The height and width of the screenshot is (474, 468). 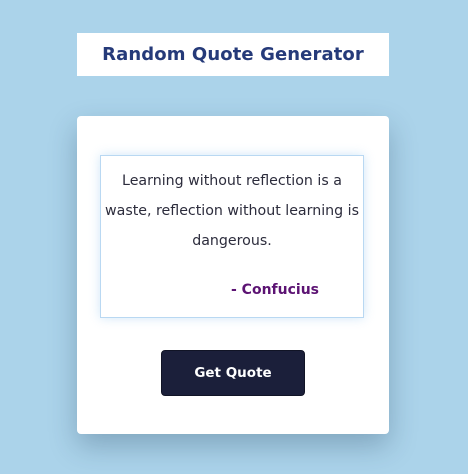 I want to click on app-title: Random Quote Generator, so click(x=233, y=54).